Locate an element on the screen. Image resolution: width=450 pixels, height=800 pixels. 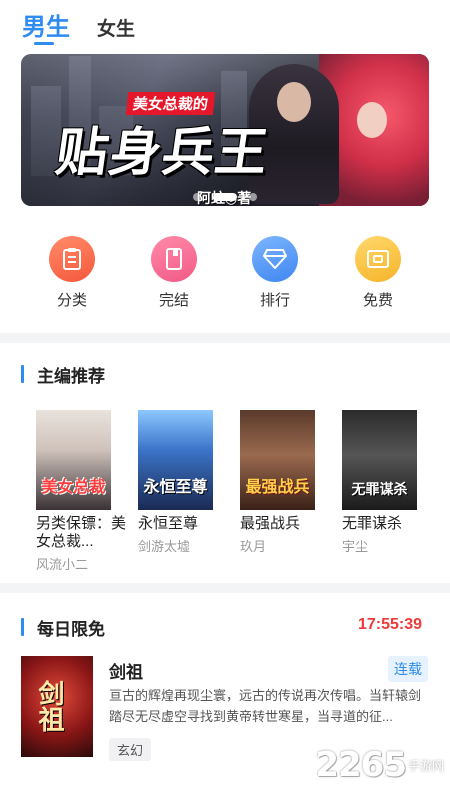
book-card: 无罪谋杀 无罪谋杀 宇尘 is located at coordinates (388, 482).